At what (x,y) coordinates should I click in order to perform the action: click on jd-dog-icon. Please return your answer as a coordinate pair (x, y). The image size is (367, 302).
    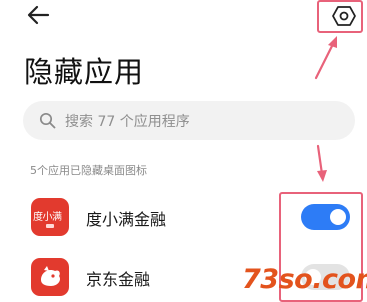
    Looking at the image, I should click on (51, 276).